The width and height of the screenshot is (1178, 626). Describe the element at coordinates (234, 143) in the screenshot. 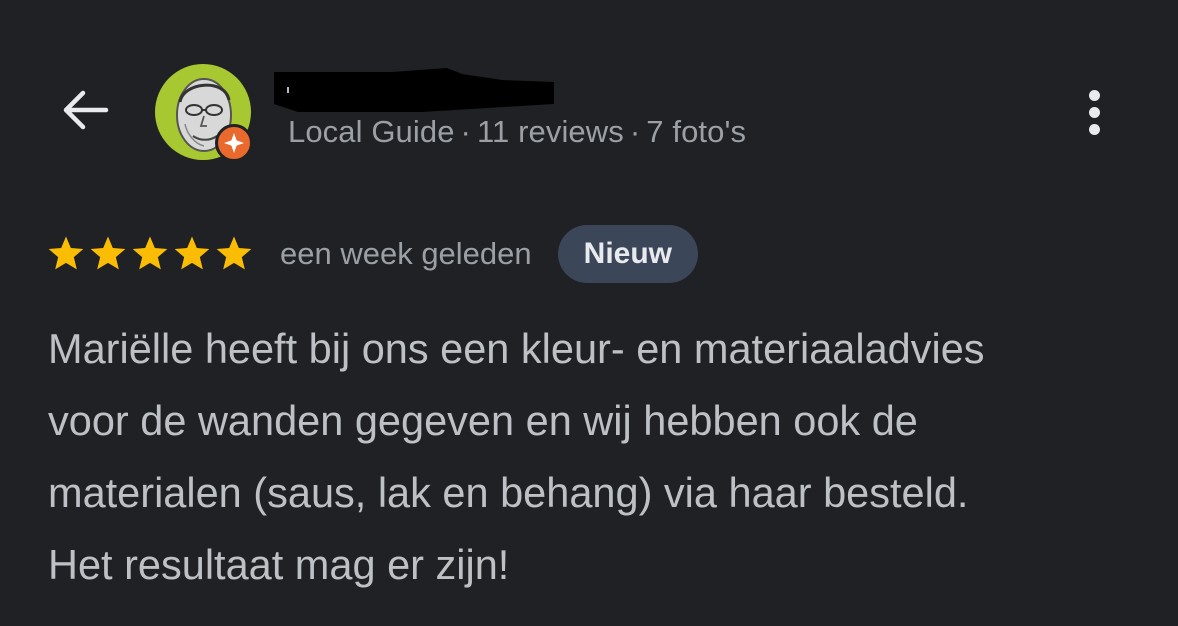

I see `local-guide-star-icon` at that location.